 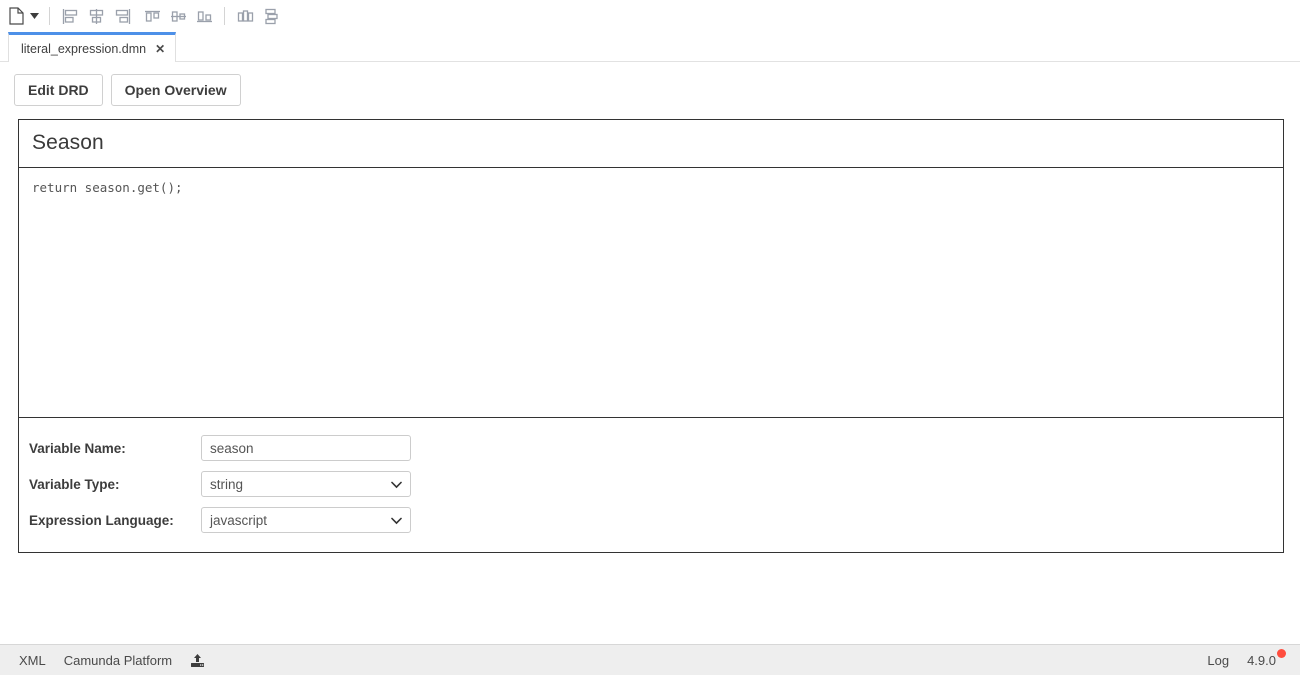 What do you see at coordinates (32, 660) in the screenshot?
I see `xml-button: XML` at bounding box center [32, 660].